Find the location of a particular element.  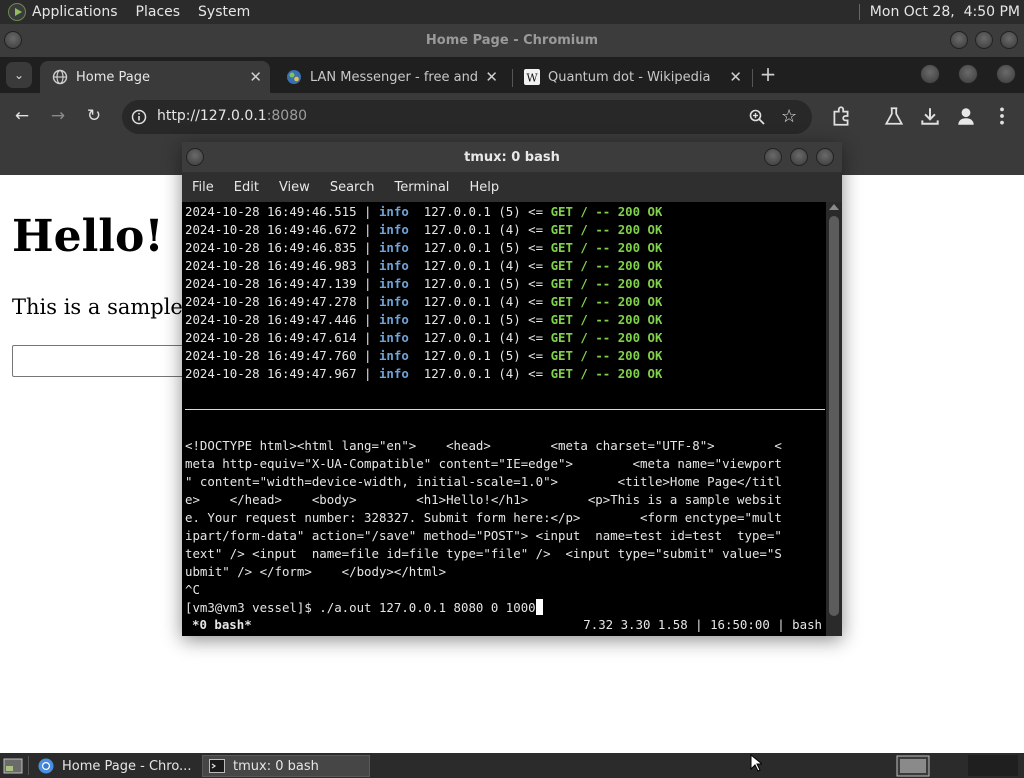

menu-search: Search is located at coordinates (352, 187).